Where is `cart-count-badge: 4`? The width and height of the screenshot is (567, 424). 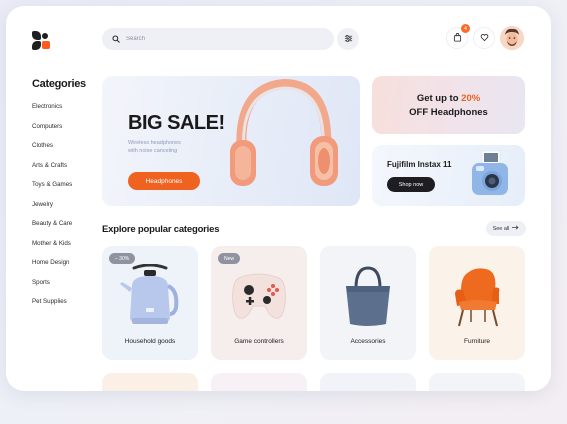 cart-count-badge: 4 is located at coordinates (465, 28).